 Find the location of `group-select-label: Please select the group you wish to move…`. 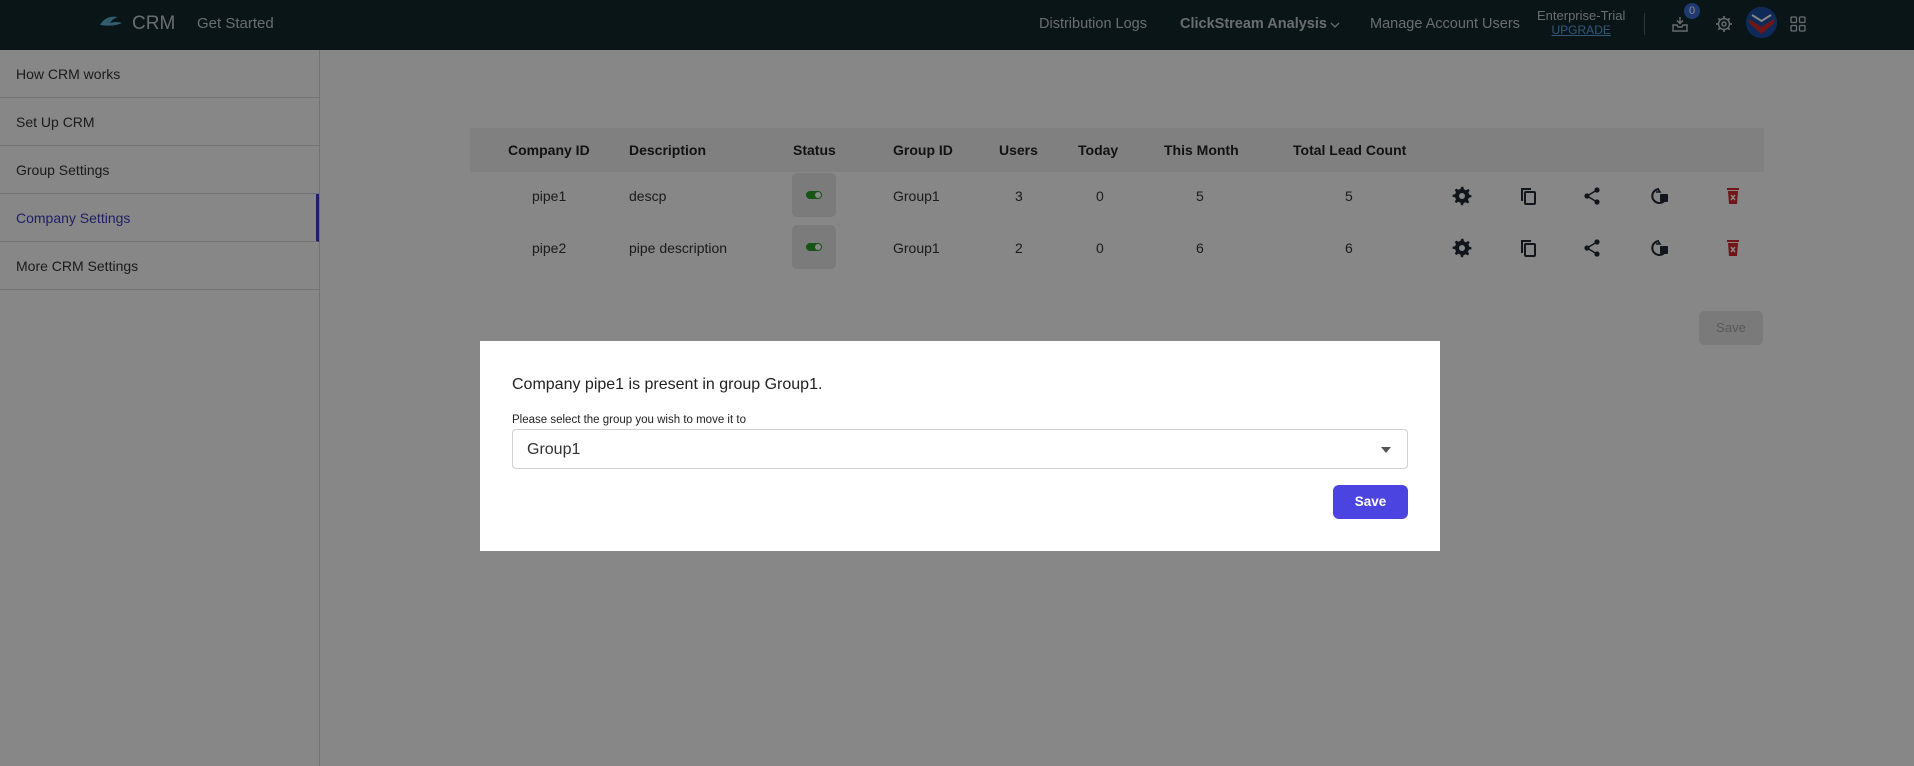

group-select-label: Please select the group you wish to move… is located at coordinates (629, 420).